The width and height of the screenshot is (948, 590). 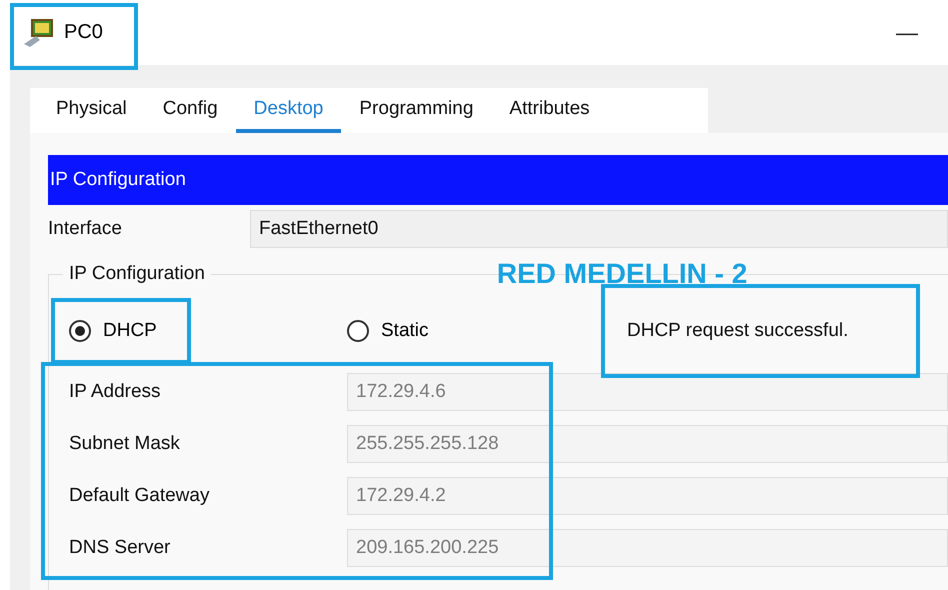 I want to click on radio-label: DHCP, so click(x=130, y=331).